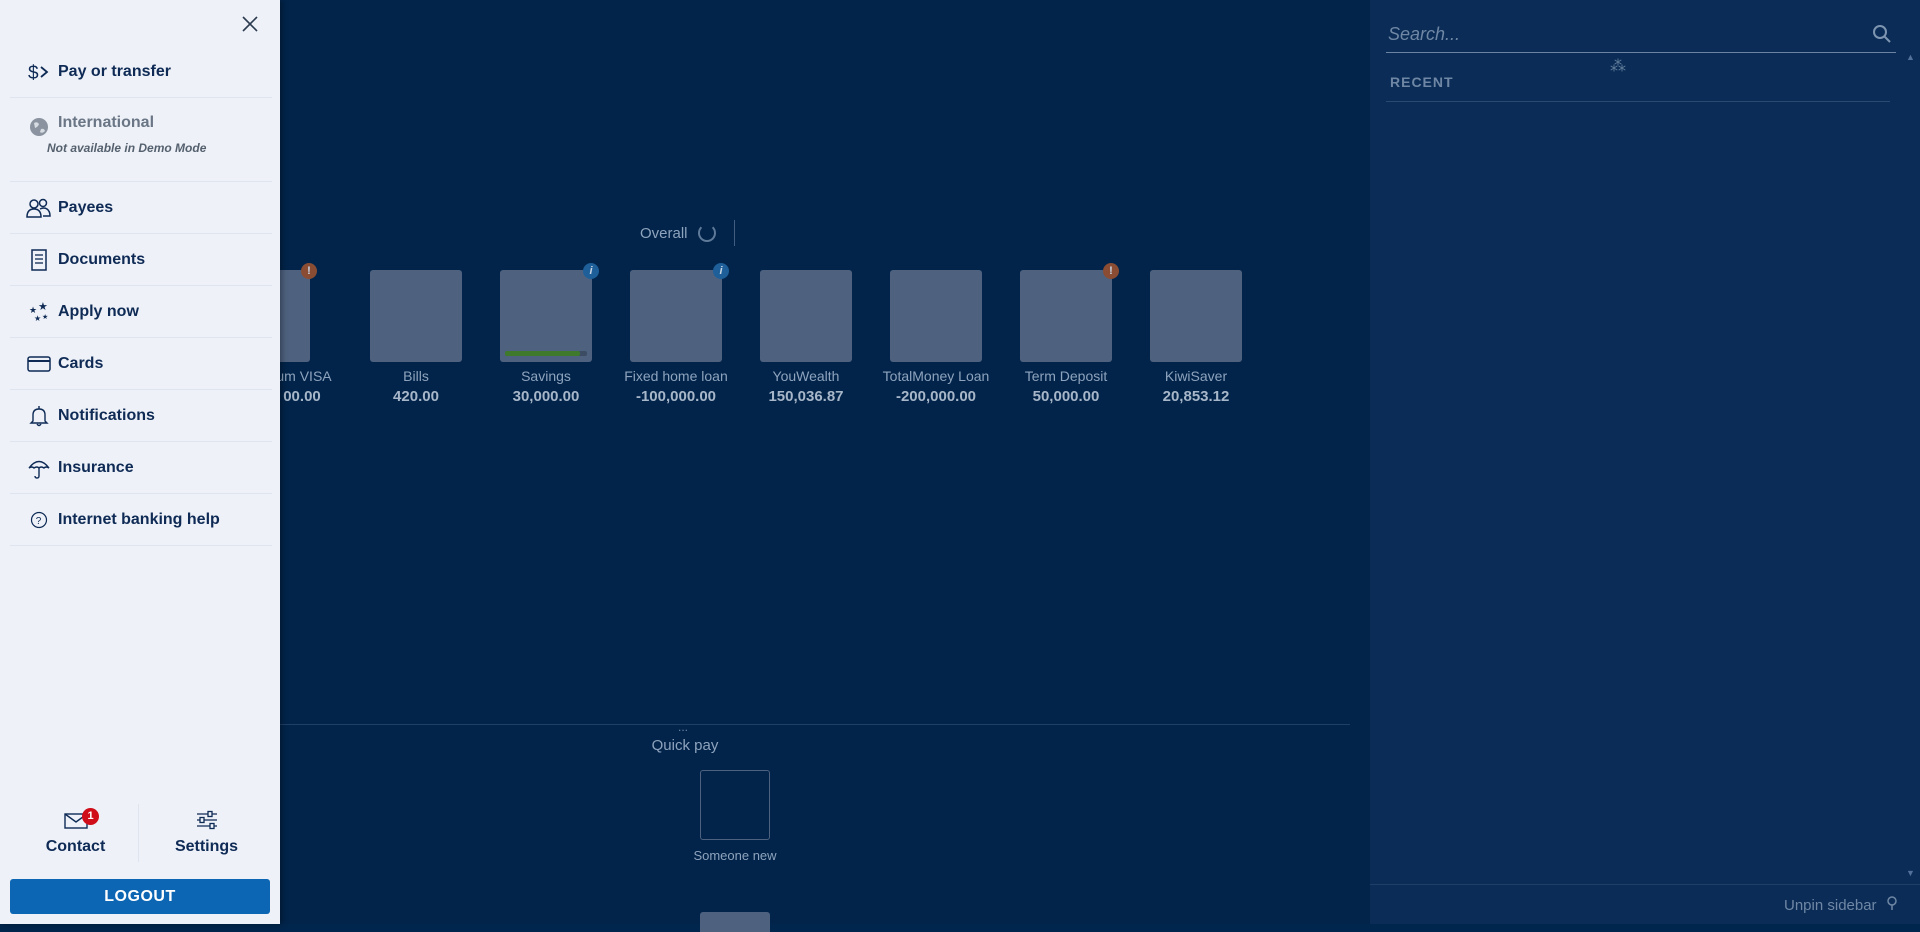 Image resolution: width=1920 pixels, height=932 pixels. I want to click on menu-item-label: Cards, so click(81, 363).